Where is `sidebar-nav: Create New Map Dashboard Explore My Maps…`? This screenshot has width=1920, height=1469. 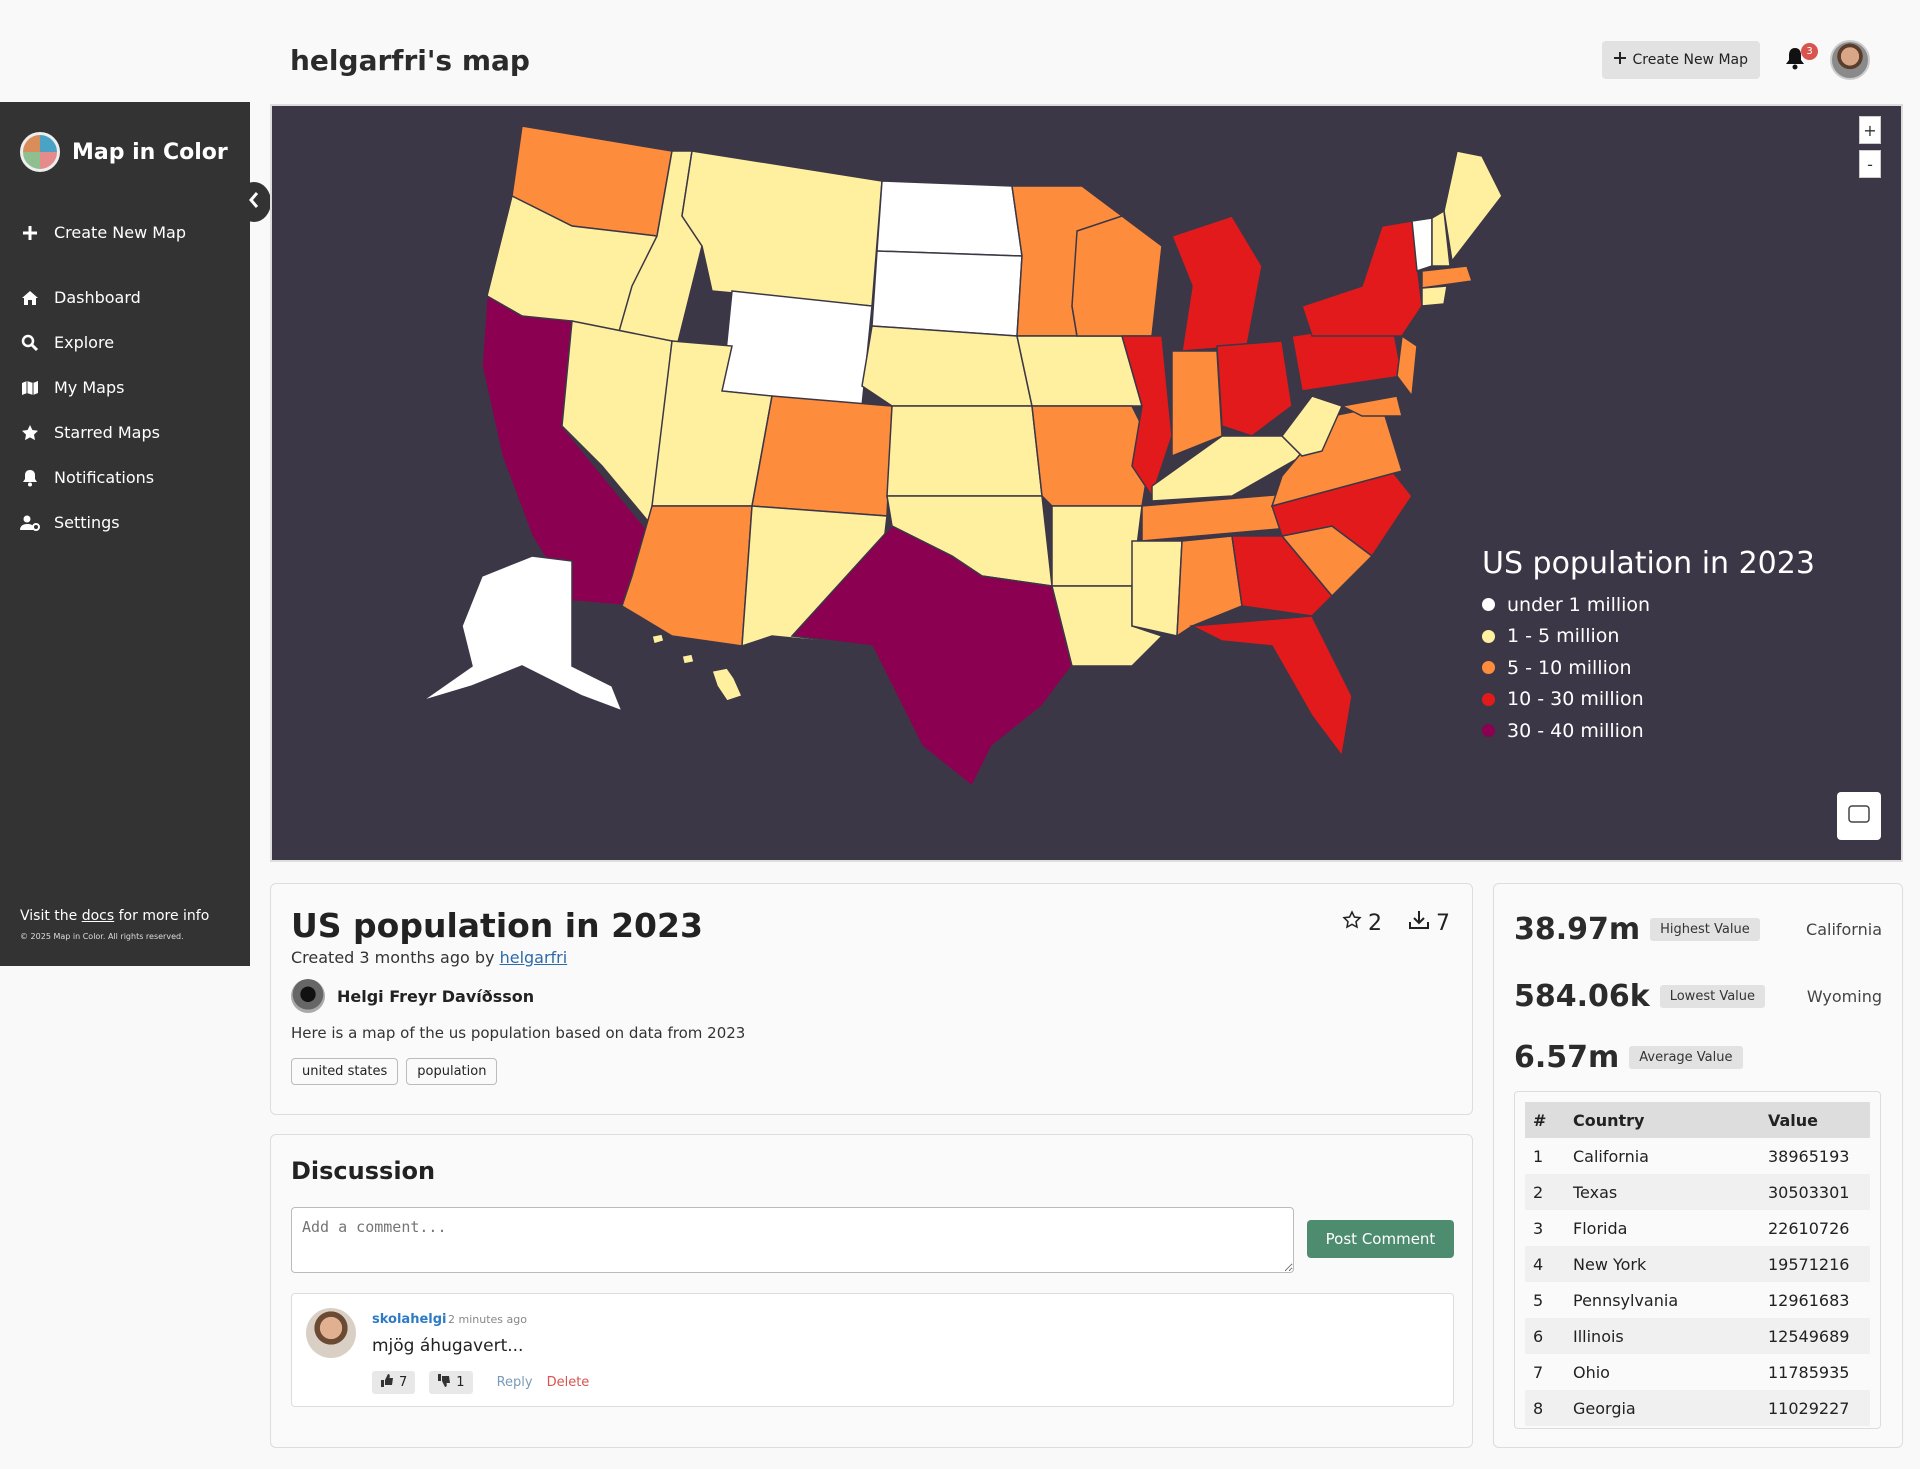 sidebar-nav: Create New Map Dashboard Explore My Maps… is located at coordinates (130, 377).